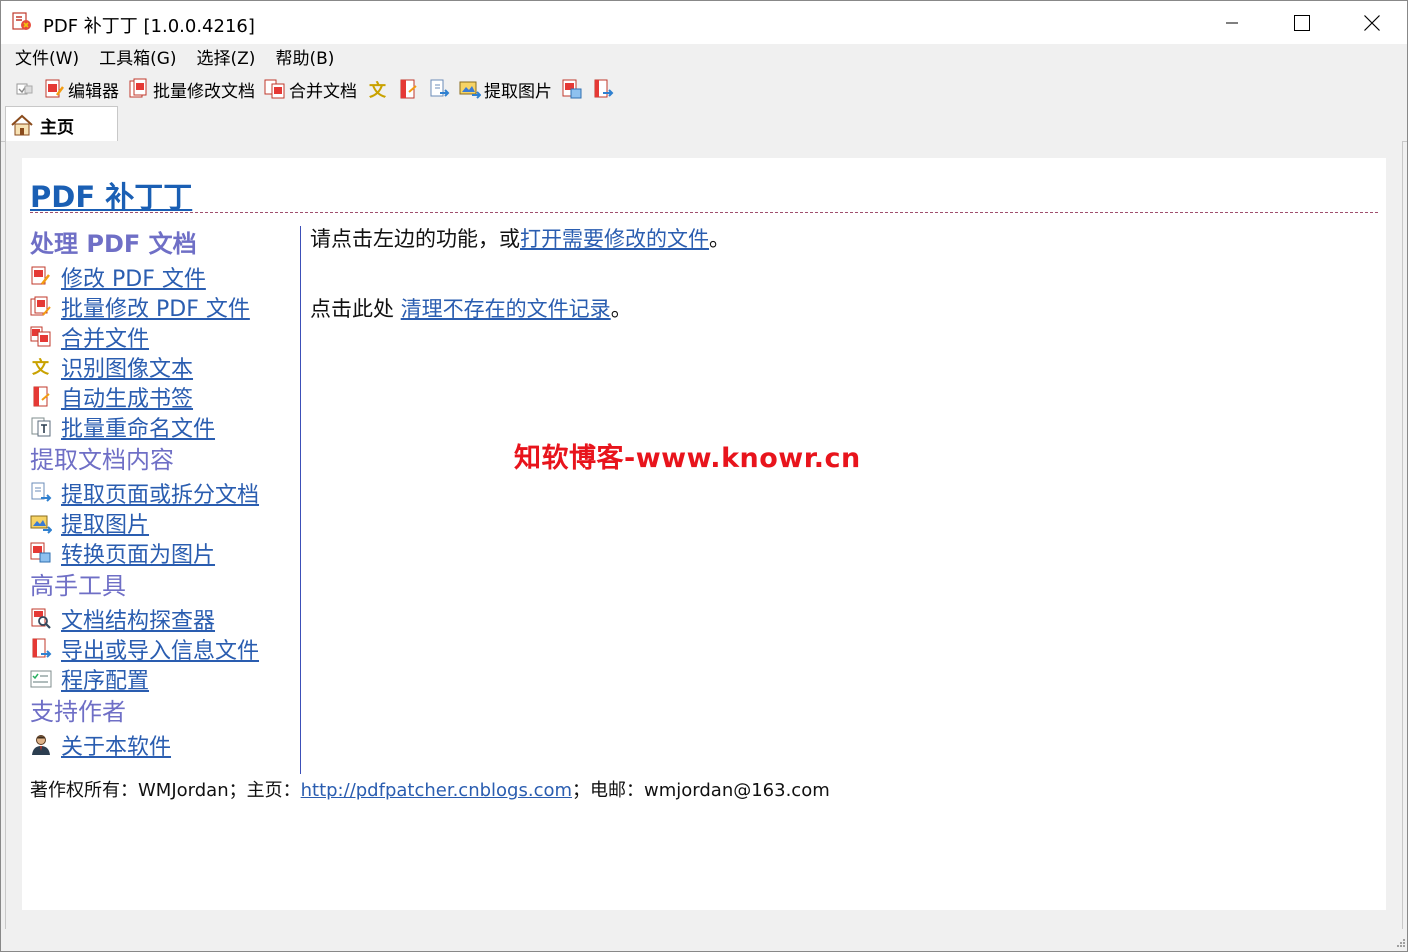 The width and height of the screenshot is (1408, 952). Describe the element at coordinates (701, 790) in the screenshot. I see `footer-suffix: ；电邮：wmjordan@163.com` at that location.